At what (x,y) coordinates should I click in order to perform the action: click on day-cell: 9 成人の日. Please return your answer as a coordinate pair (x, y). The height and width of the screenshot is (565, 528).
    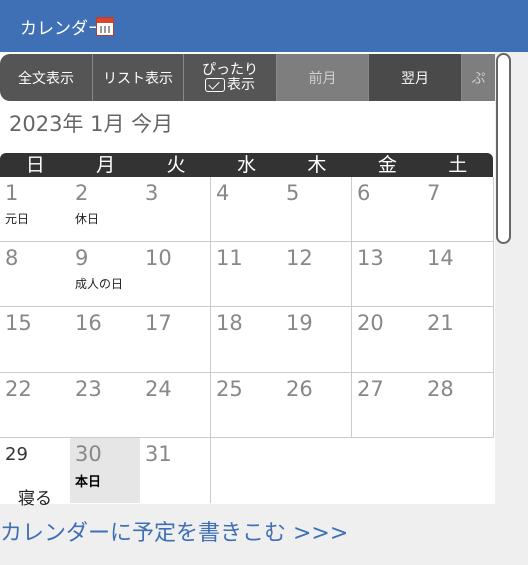
    Looking at the image, I should click on (105, 274).